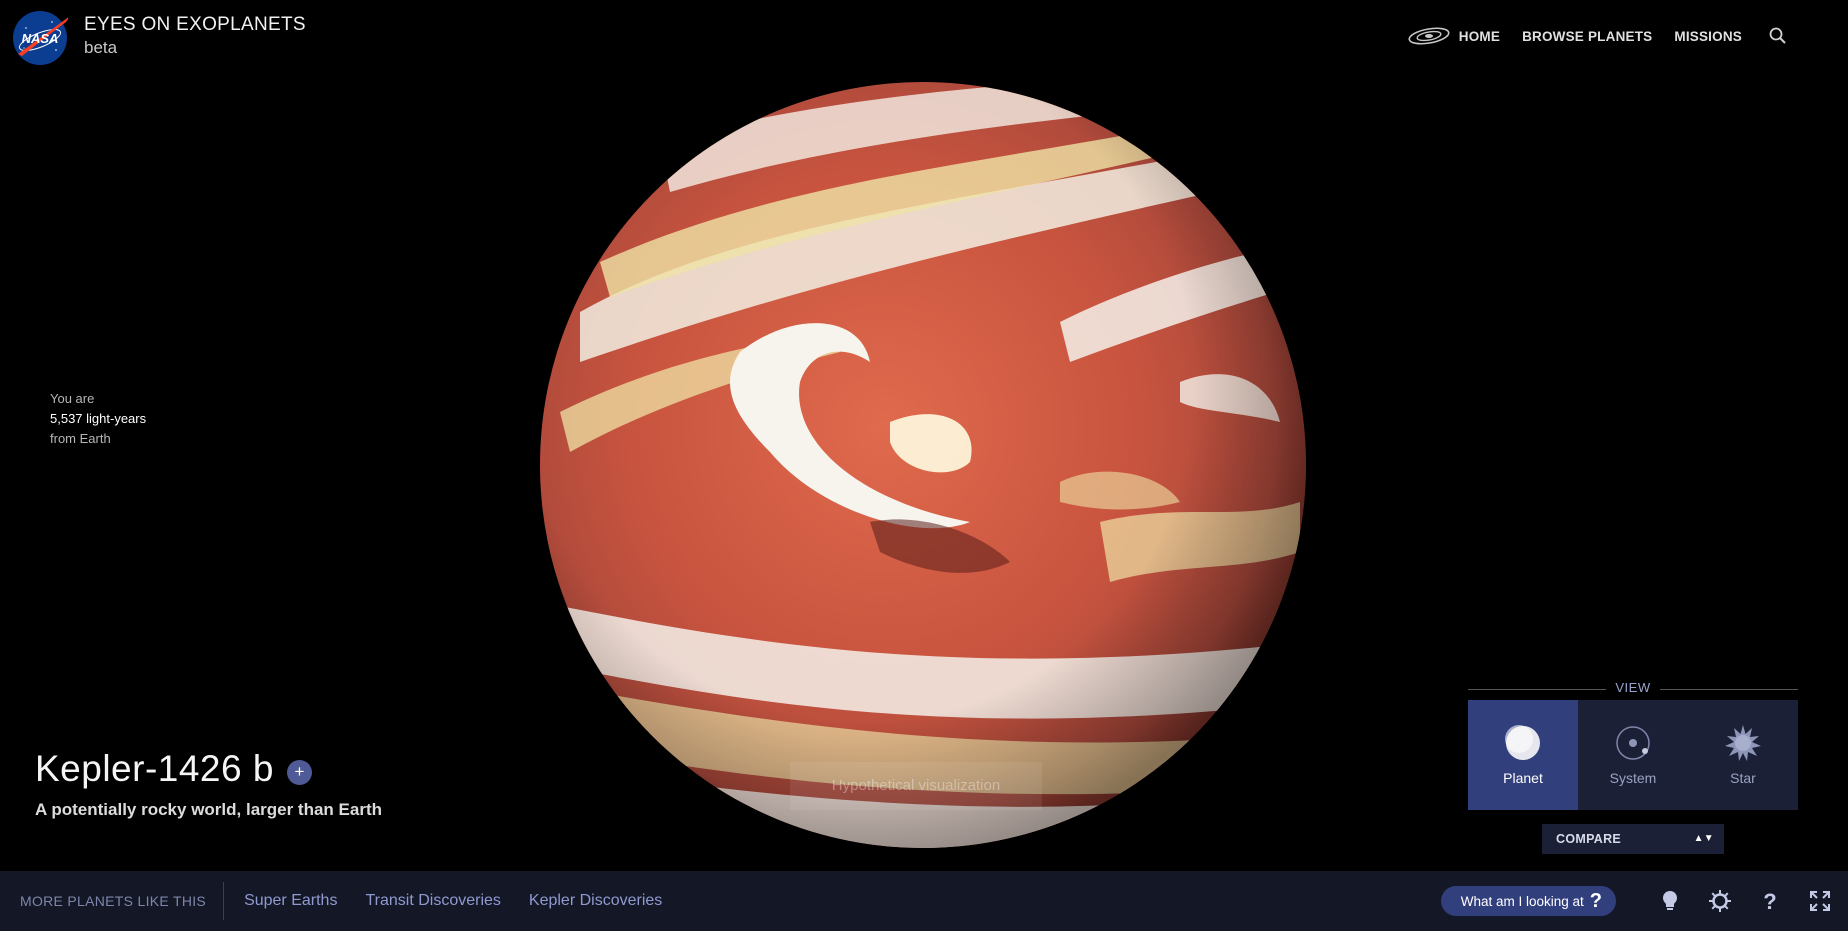 This screenshot has width=1848, height=931. What do you see at coordinates (195, 24) in the screenshot?
I see `app-title: EYES ON EXOPLANETS` at bounding box center [195, 24].